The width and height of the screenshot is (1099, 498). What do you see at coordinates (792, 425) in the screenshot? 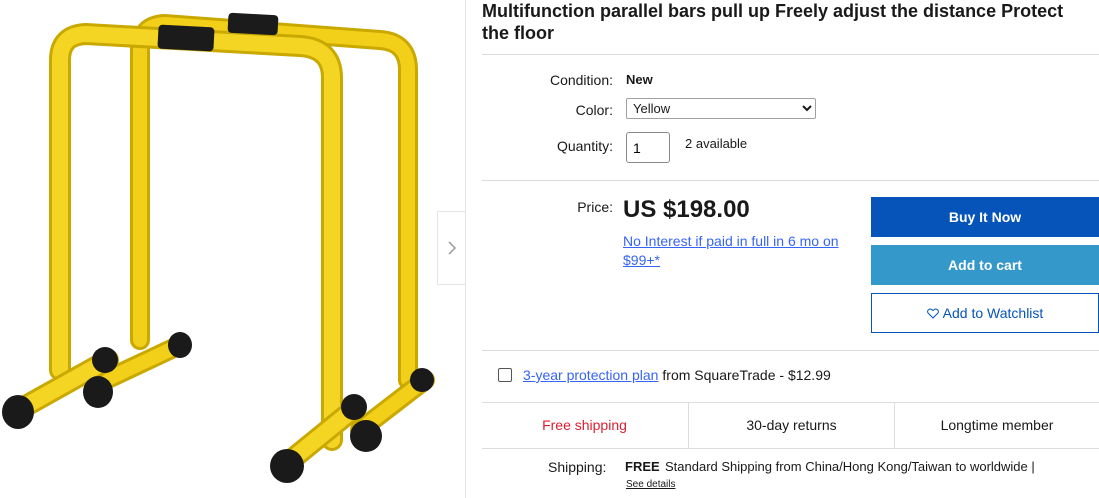
I see `highlight-returns: 30-day returns` at bounding box center [792, 425].